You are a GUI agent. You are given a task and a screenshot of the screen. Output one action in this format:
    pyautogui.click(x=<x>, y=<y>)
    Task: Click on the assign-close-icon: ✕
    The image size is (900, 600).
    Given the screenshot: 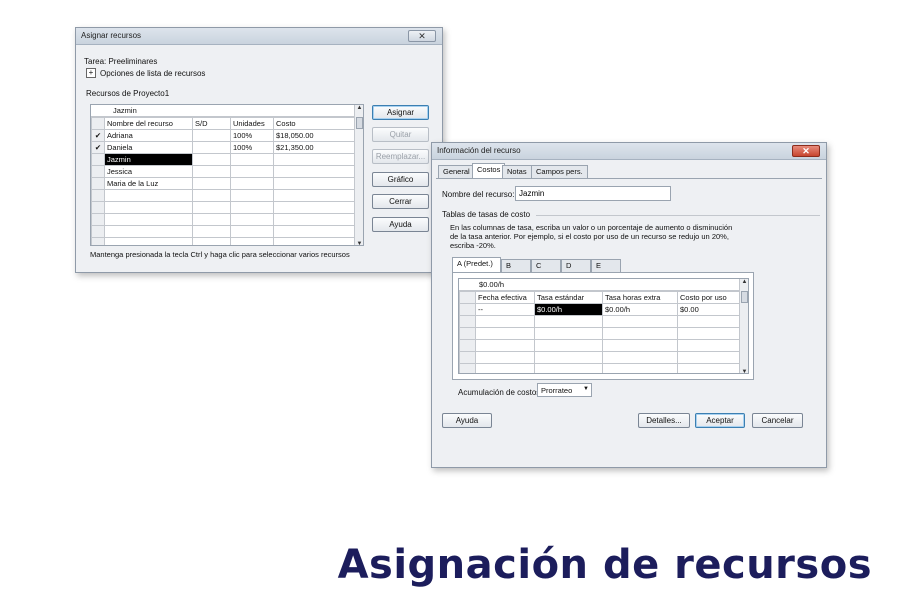 What is the action you would take?
    pyautogui.click(x=422, y=36)
    